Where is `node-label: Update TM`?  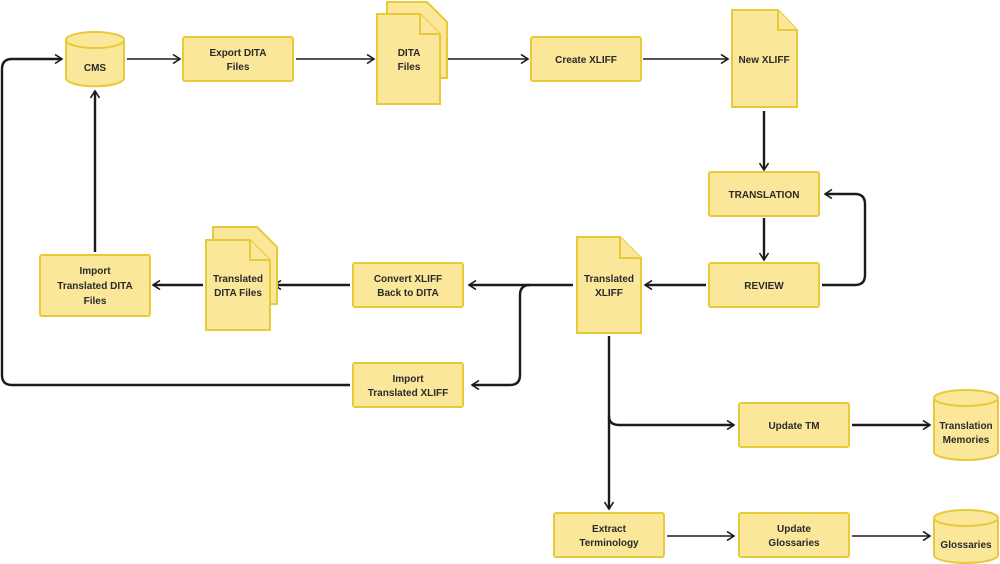
node-label: Update TM is located at coordinates (793, 426).